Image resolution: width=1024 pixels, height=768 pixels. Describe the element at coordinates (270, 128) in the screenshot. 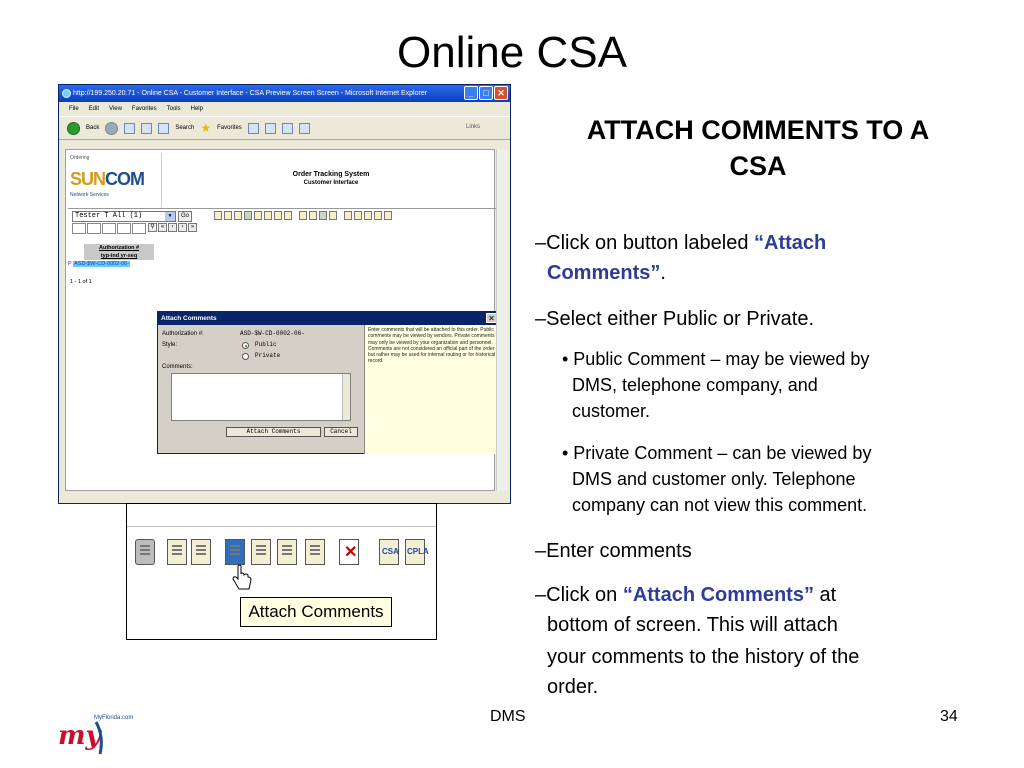

I see `mail-icon` at that location.